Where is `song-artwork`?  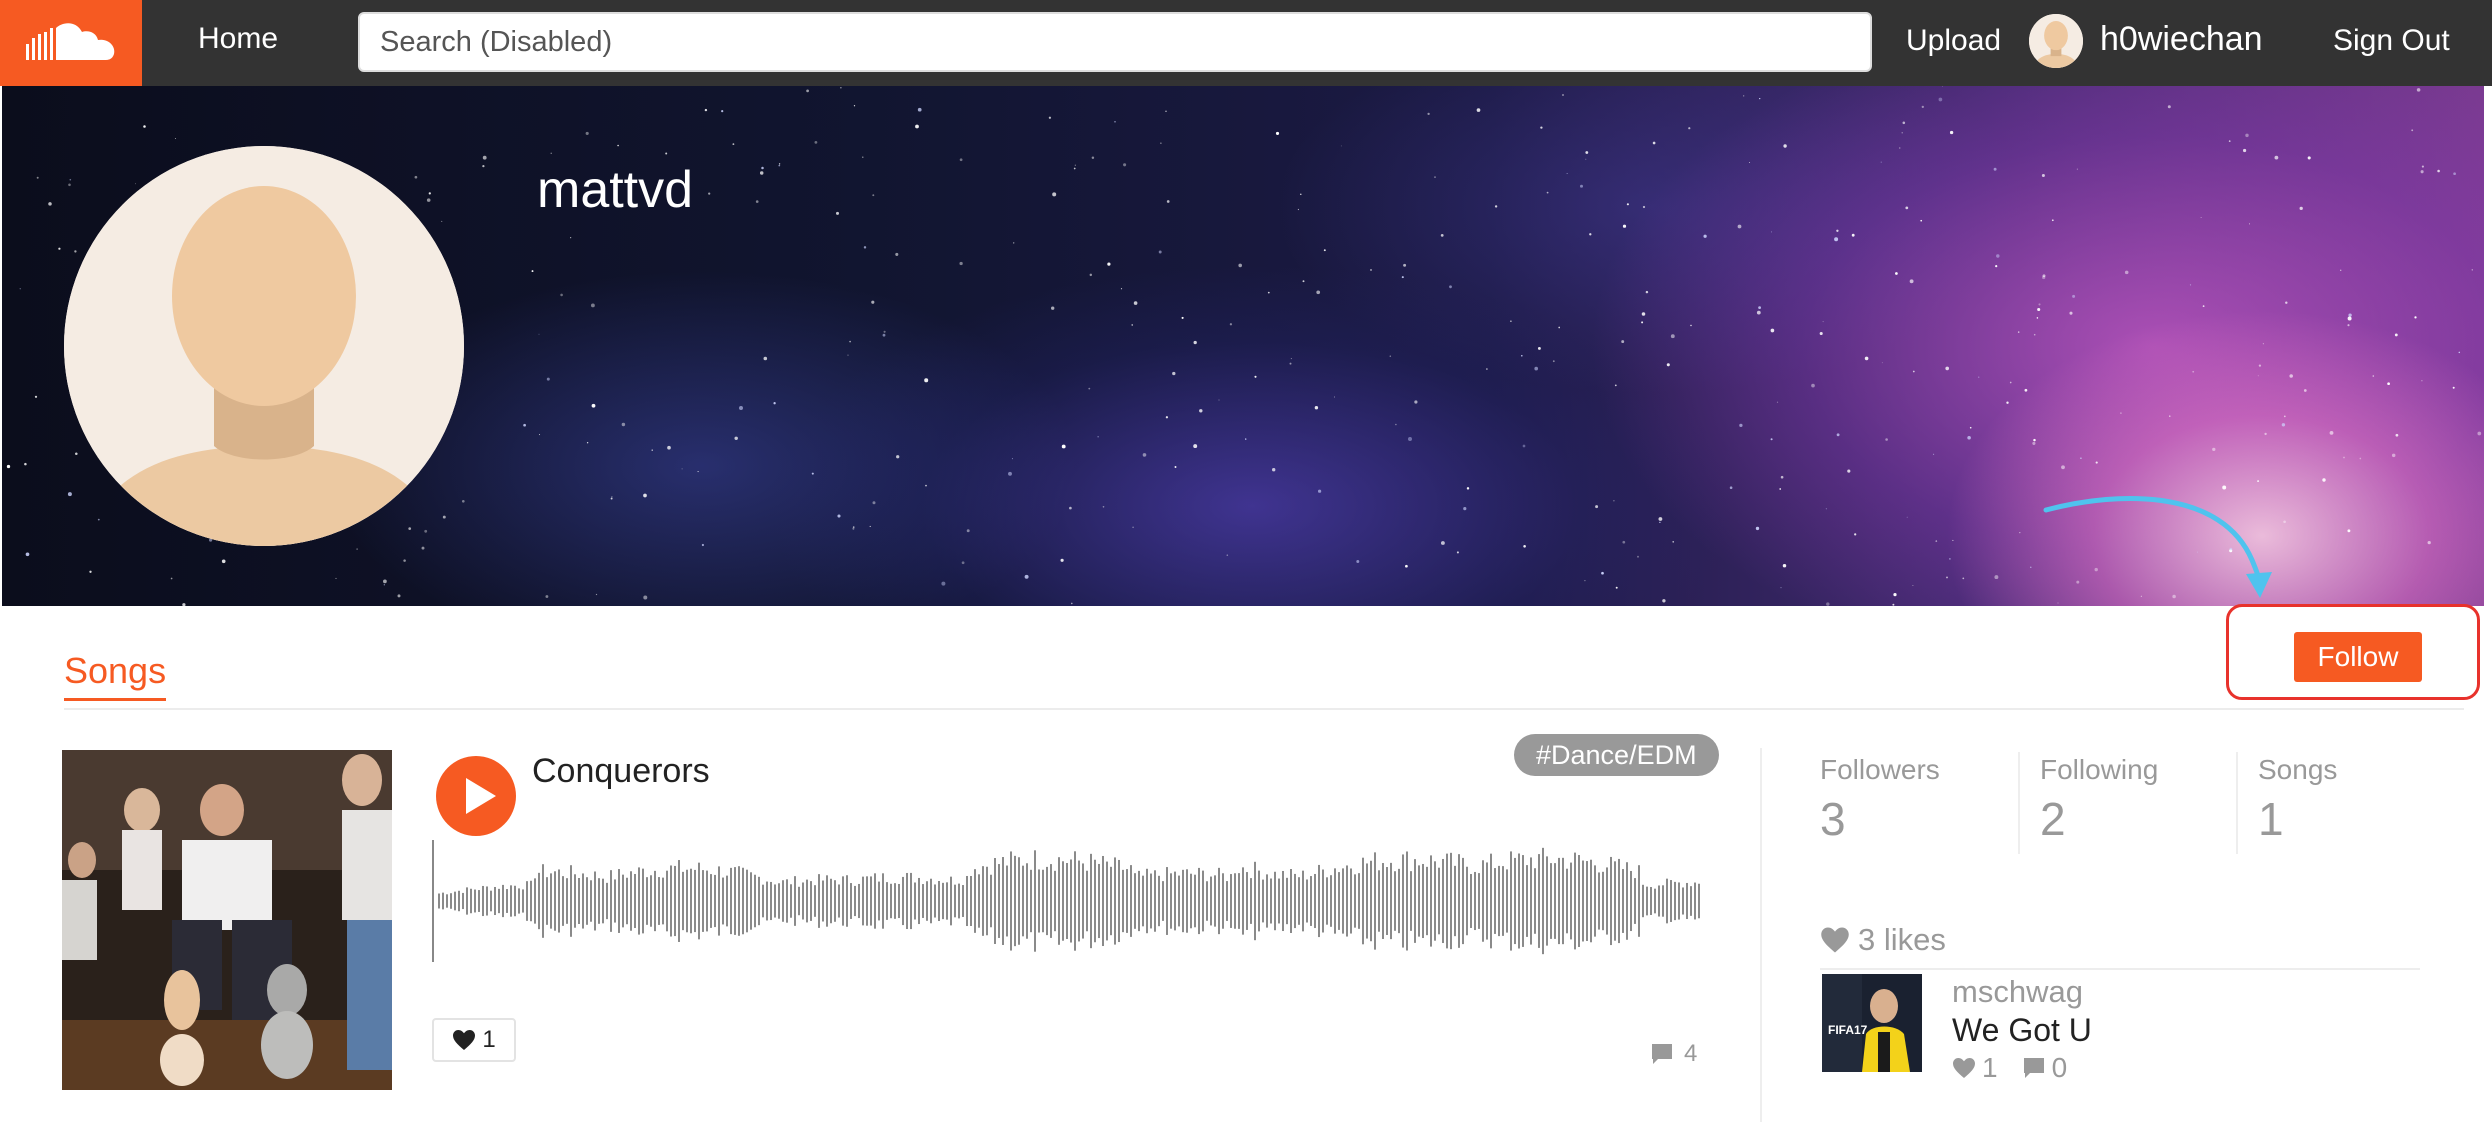
song-artwork is located at coordinates (227, 920).